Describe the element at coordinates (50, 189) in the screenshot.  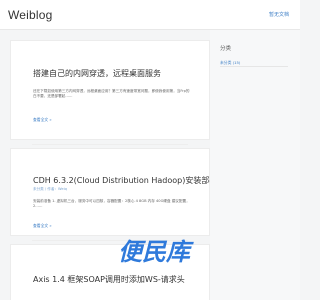
I see `post-meta: 未分类 / 作者：Weiq` at that location.